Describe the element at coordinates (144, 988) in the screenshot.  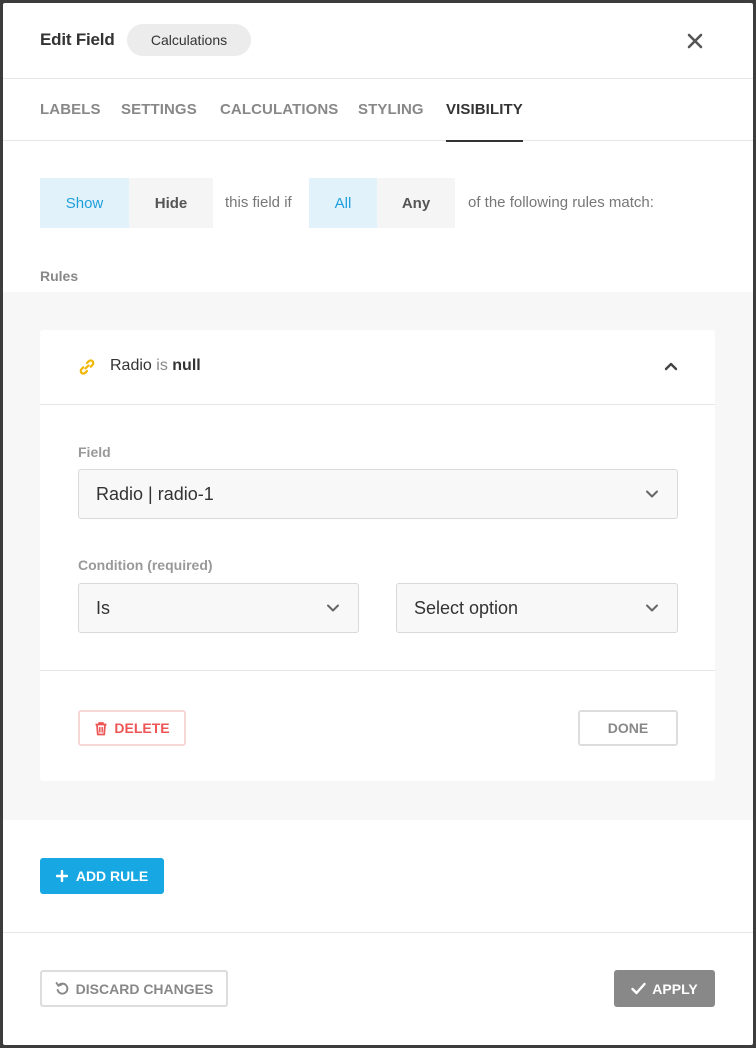
I see `discard-label: DISCARD CHANGES` at that location.